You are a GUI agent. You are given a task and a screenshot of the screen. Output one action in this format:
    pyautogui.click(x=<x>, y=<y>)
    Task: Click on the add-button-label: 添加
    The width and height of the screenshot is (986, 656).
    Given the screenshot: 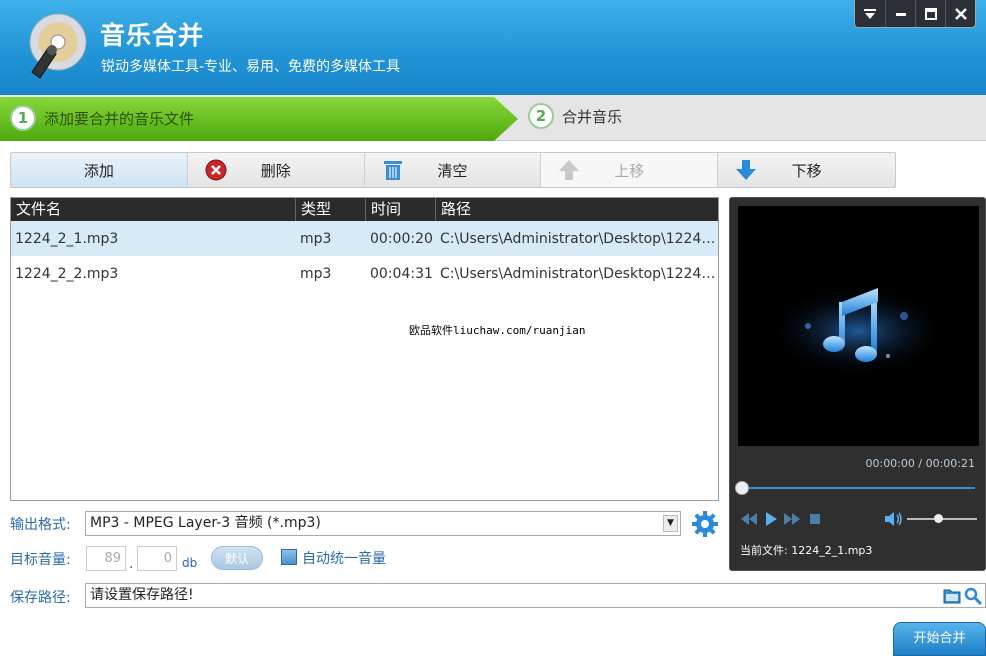 What is the action you would take?
    pyautogui.click(x=98, y=170)
    